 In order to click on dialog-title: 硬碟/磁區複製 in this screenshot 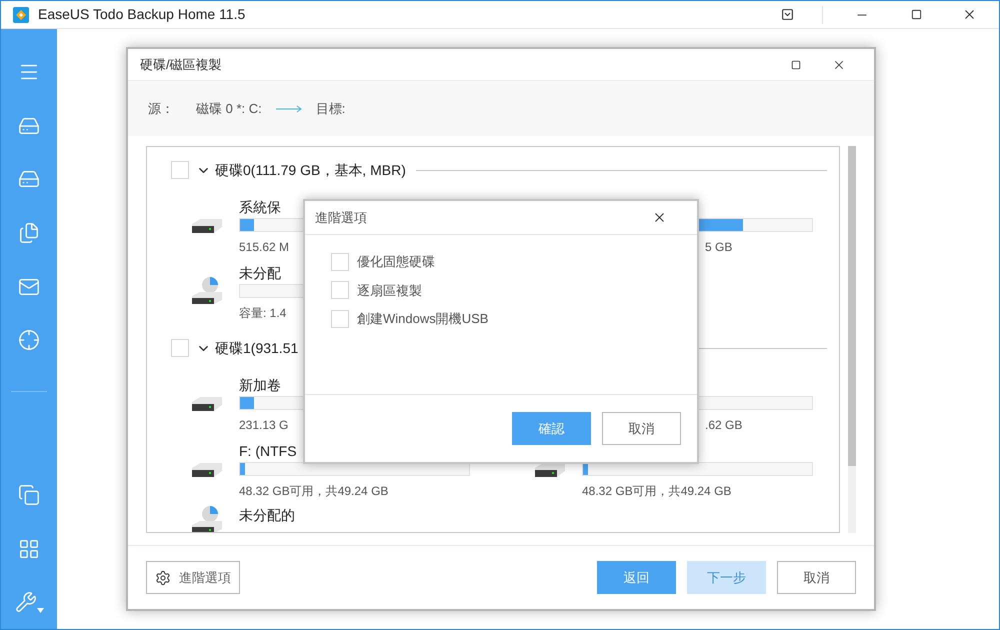, I will do `click(181, 65)`.